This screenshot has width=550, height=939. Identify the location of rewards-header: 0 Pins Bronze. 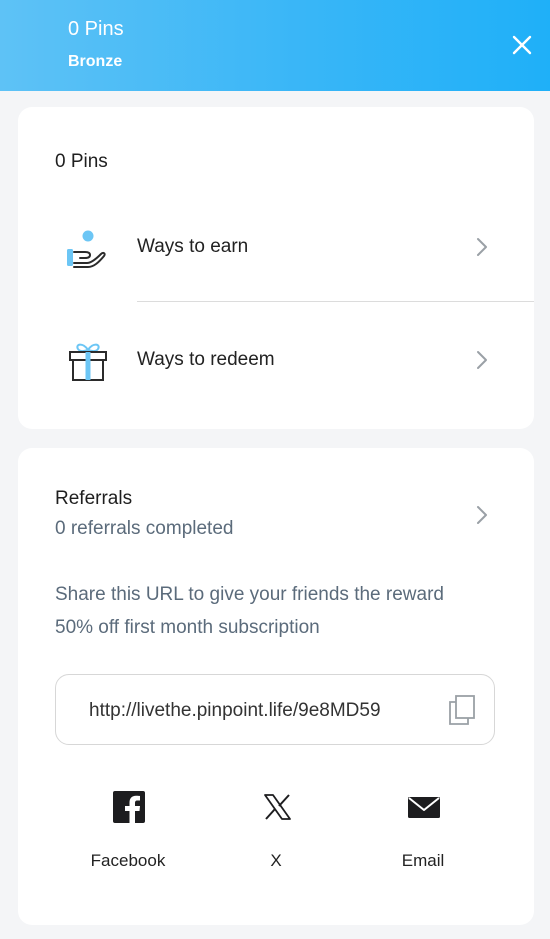
(275, 45).